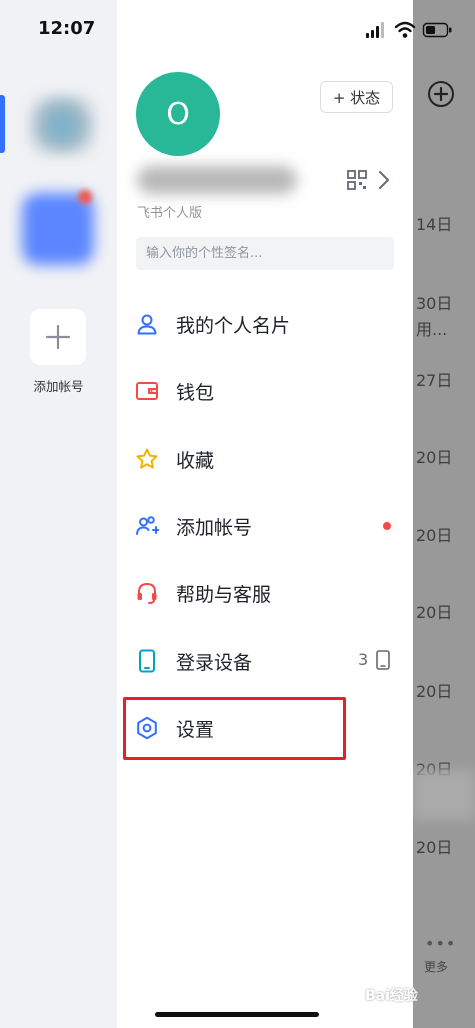 This screenshot has width=475, height=1028. I want to click on phone-icon, so click(147, 661).